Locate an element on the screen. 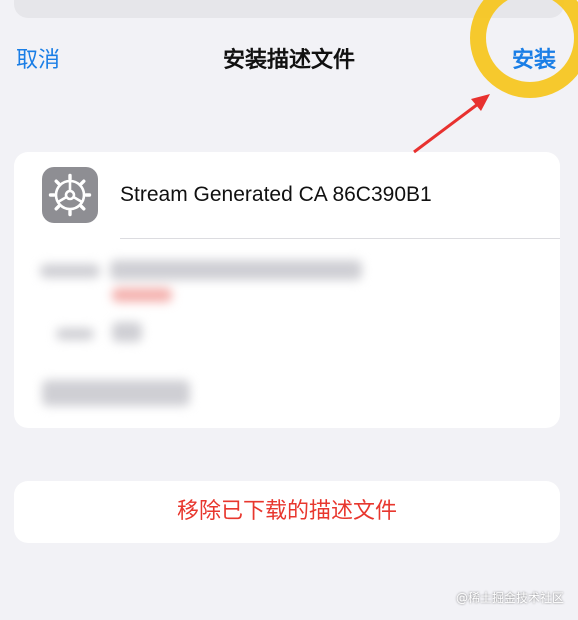  annotation-arrow is located at coordinates (451, 124).